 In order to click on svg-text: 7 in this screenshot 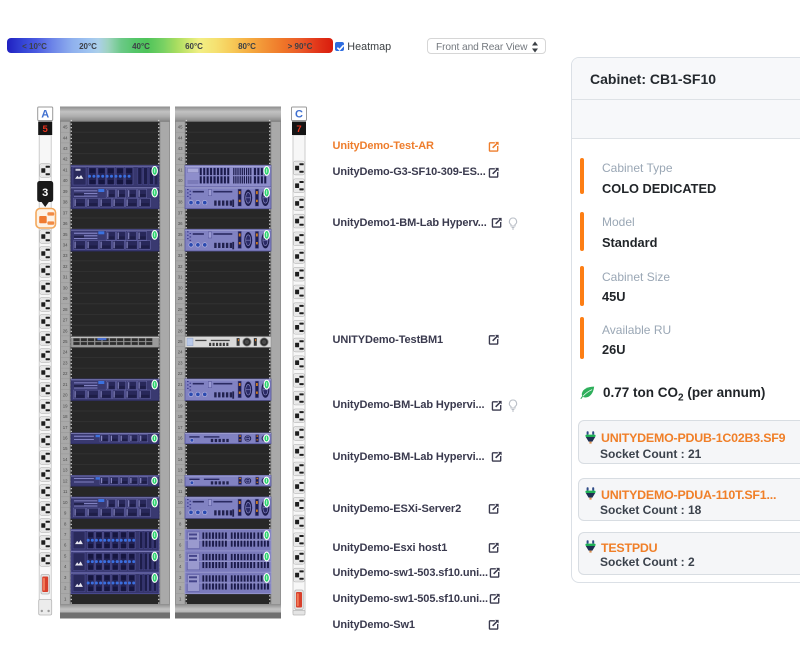, I will do `click(298, 129)`.